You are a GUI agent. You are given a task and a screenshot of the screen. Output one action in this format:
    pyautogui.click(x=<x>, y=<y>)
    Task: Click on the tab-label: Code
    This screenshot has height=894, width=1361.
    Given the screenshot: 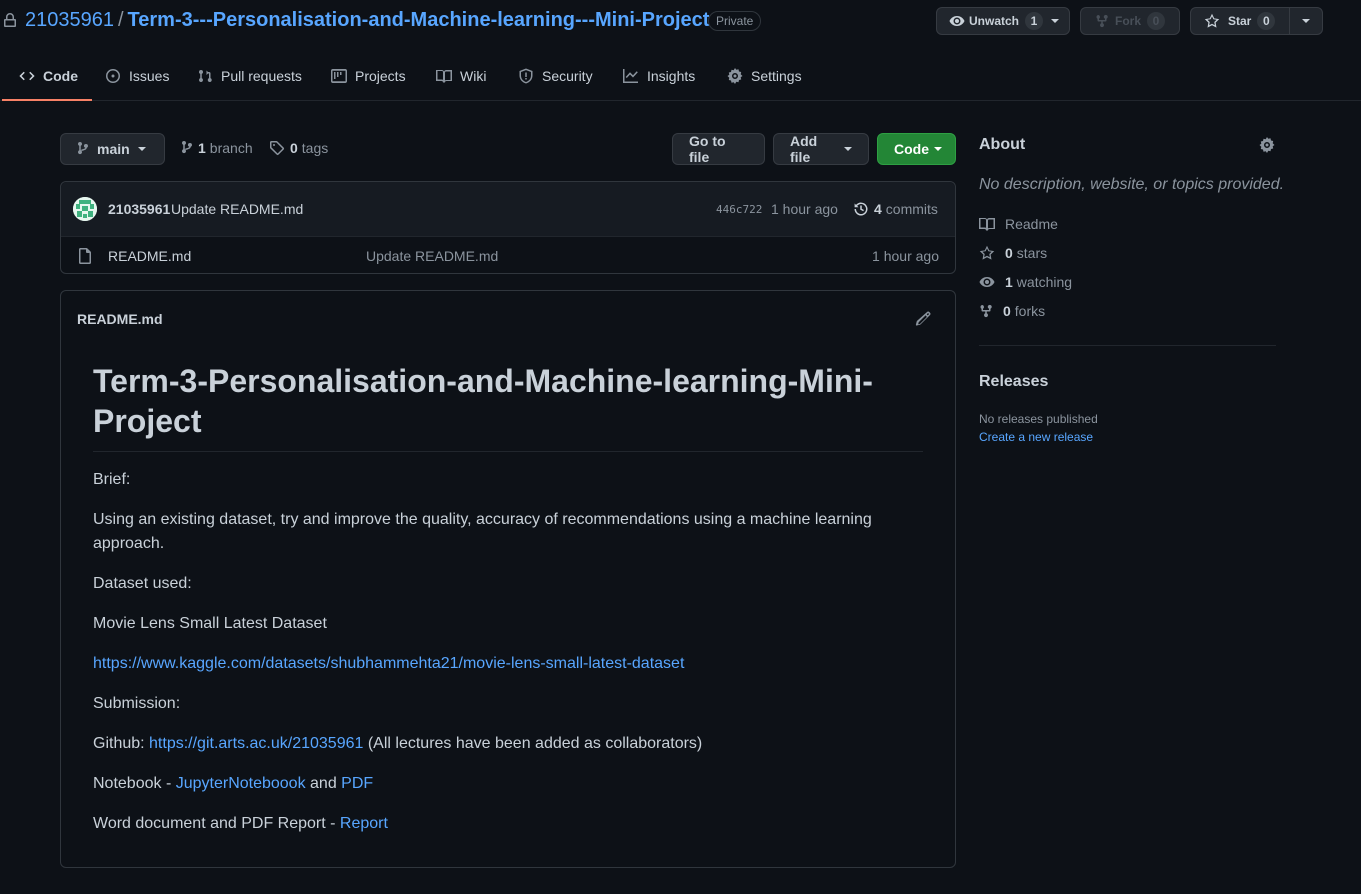 What is the action you would take?
    pyautogui.click(x=60, y=75)
    